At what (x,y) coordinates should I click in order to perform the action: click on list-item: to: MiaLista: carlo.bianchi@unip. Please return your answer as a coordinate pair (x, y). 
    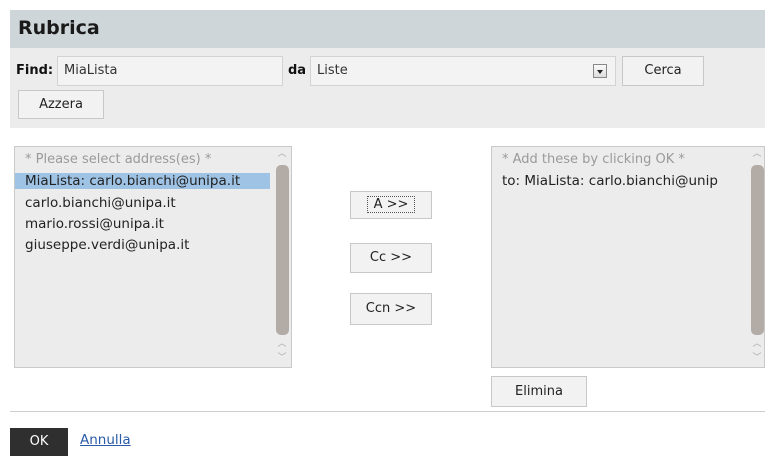
    Looking at the image, I should click on (610, 181).